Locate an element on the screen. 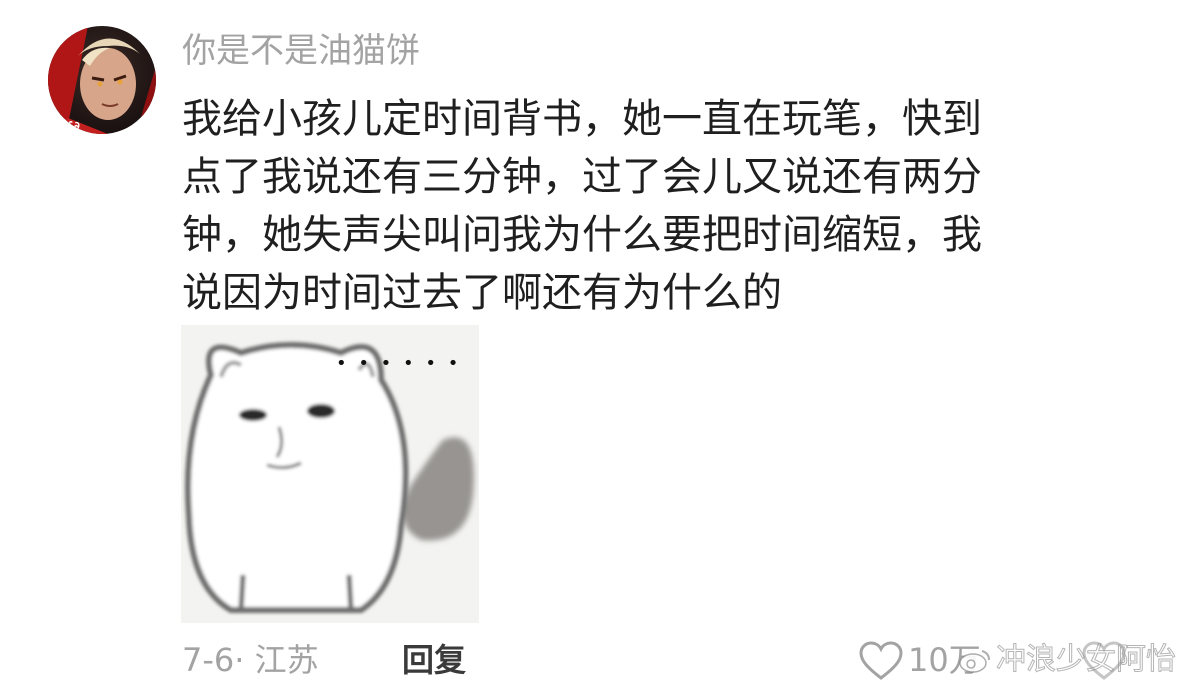 This screenshot has height=687, width=1179. comment-text-line: 说因为时间过去了啊还有为什么的 is located at coordinates (482, 293).